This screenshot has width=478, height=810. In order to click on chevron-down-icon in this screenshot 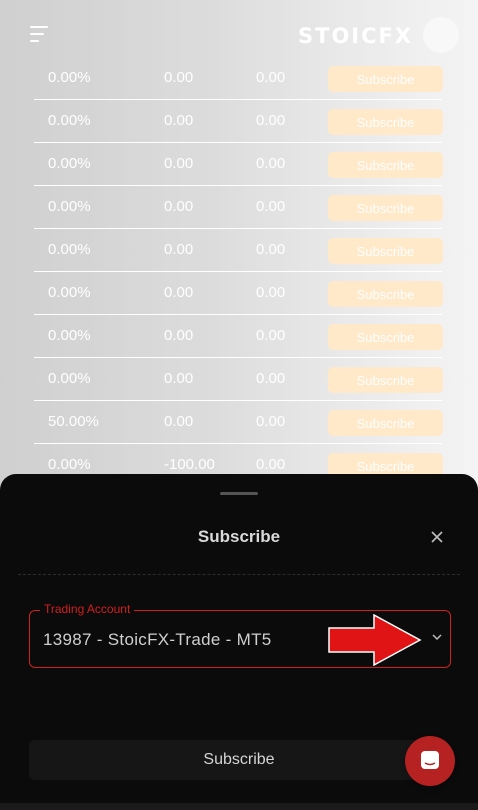, I will do `click(437, 639)`.